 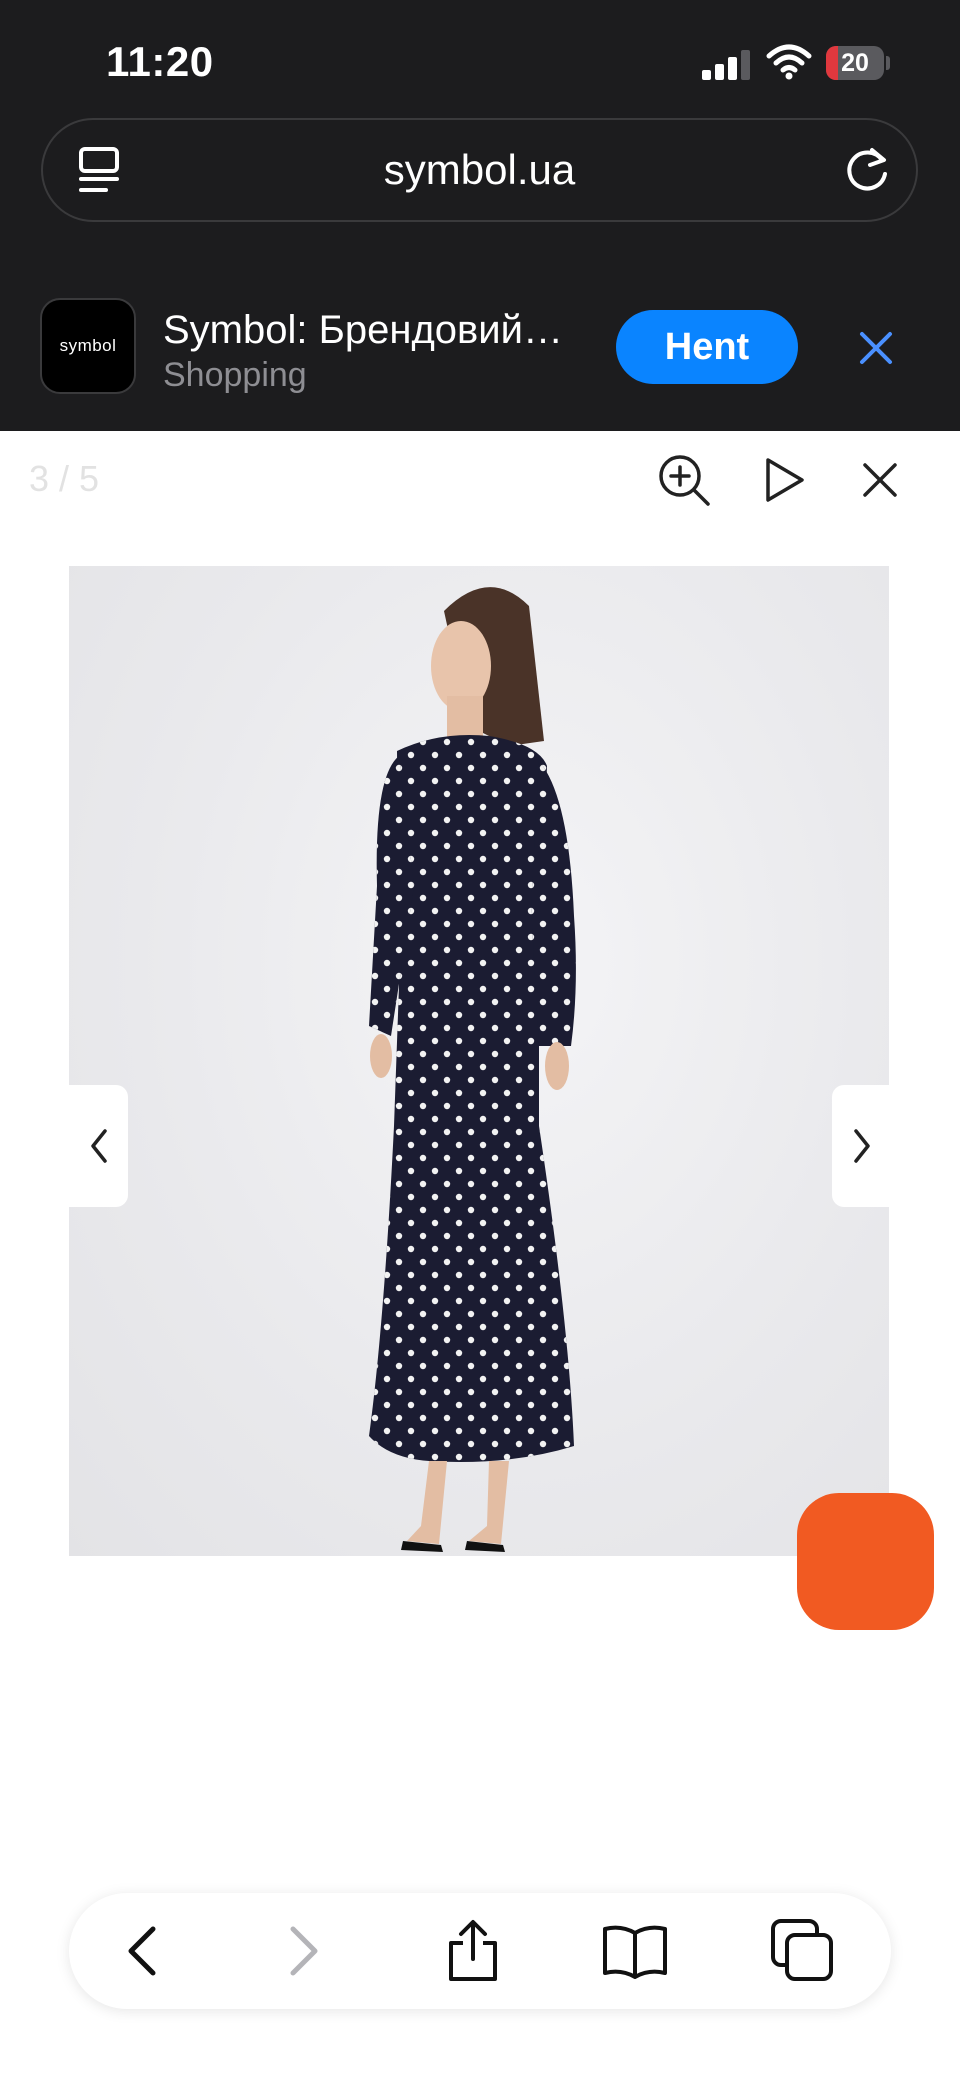 I want to click on back-button, so click(x=145, y=1951).